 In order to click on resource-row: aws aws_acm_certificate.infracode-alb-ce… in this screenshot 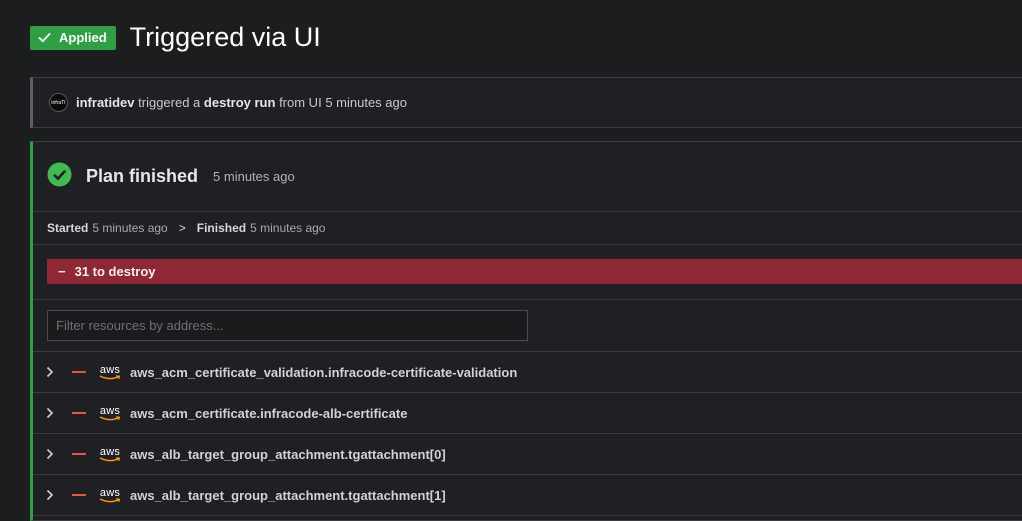, I will do `click(527, 413)`.